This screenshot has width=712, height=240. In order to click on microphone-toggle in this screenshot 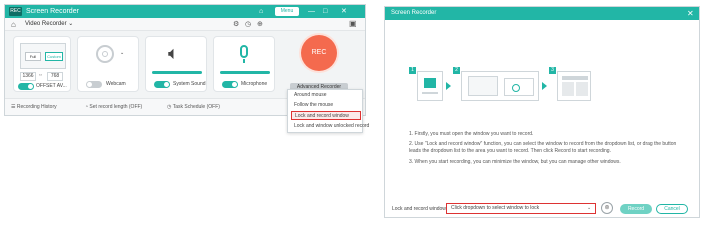, I will do `click(230, 84)`.